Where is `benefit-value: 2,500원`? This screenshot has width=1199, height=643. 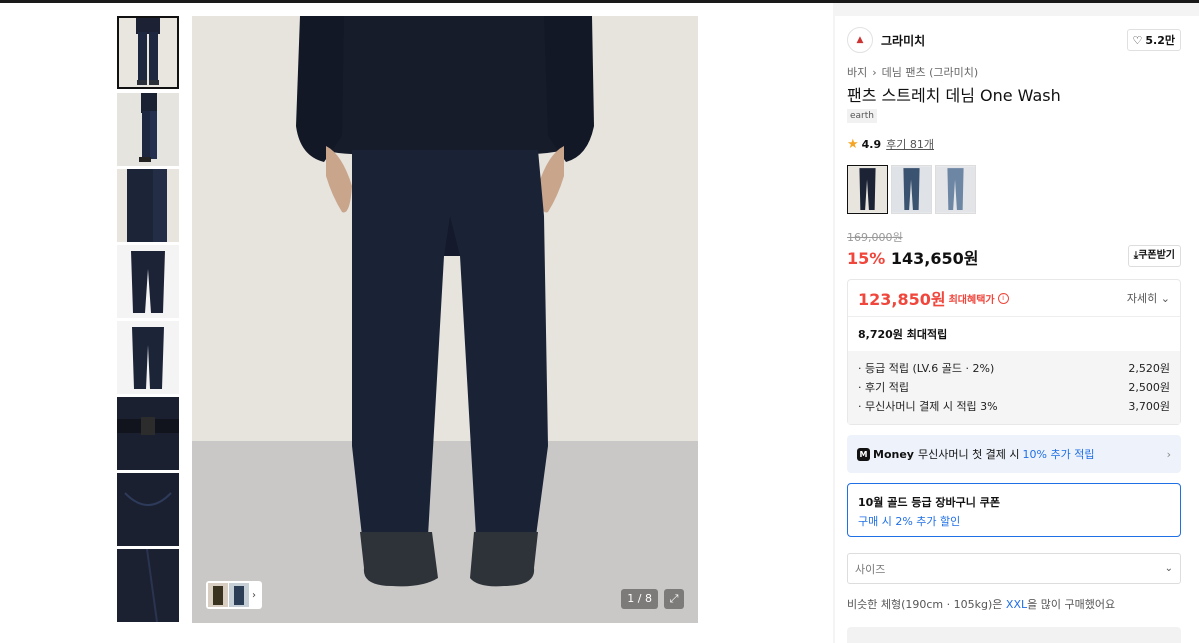
benefit-value: 2,500원 is located at coordinates (1149, 387).